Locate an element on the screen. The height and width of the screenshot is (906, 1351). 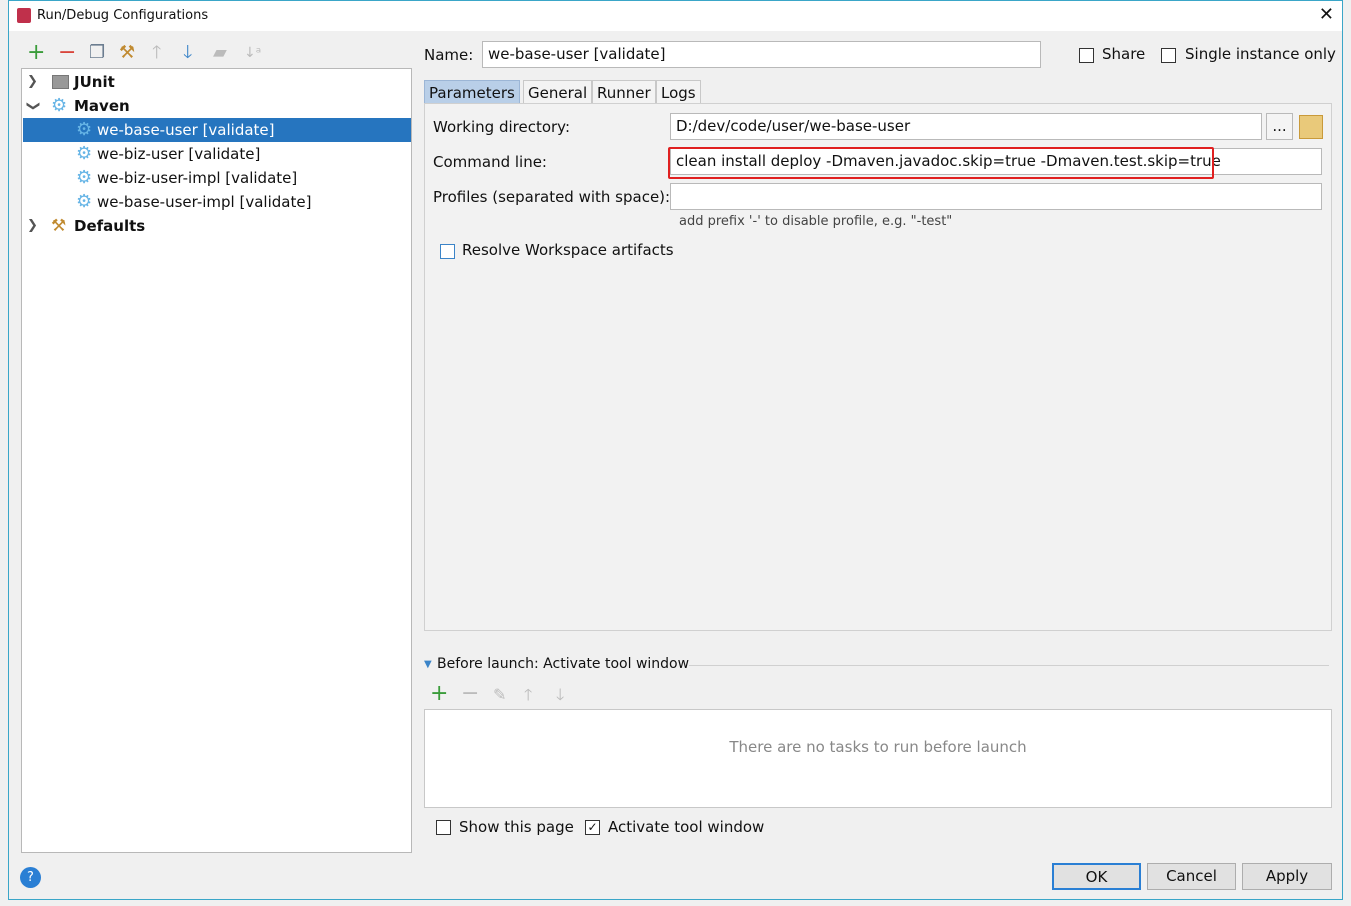
single-instance-checkbox is located at coordinates (1168, 55).